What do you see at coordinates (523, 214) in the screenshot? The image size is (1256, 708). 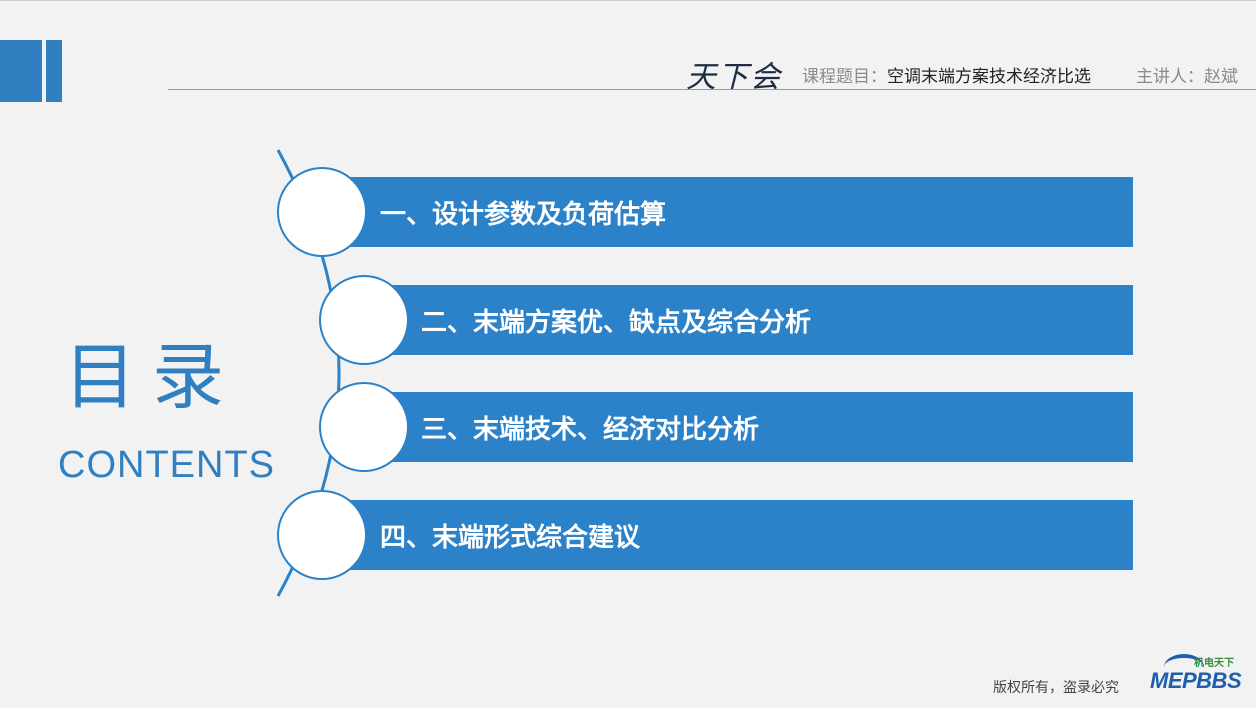 I see `contents-item-label: 一、设计参数及负荷估算` at bounding box center [523, 214].